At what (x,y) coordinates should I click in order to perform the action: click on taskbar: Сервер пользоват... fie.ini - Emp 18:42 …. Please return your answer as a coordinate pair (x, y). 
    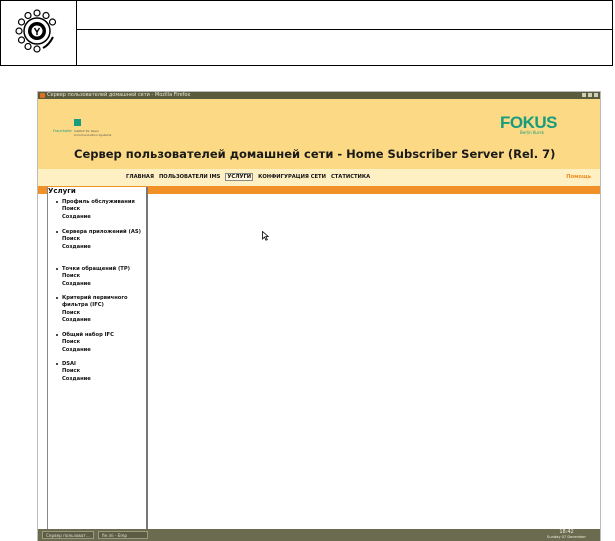
    Looking at the image, I should click on (319, 535).